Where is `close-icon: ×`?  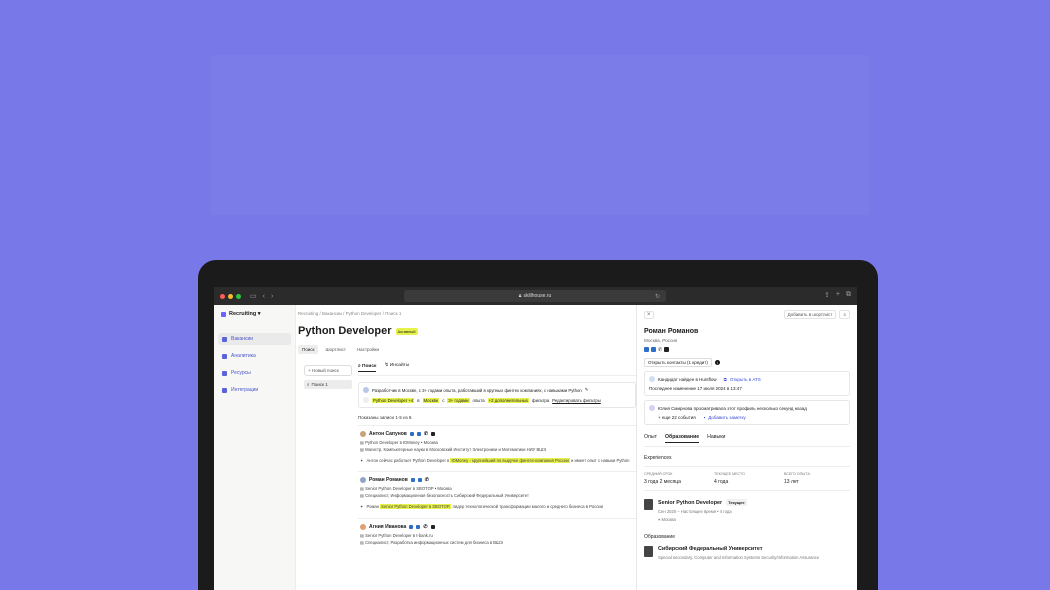 close-icon: × is located at coordinates (649, 314).